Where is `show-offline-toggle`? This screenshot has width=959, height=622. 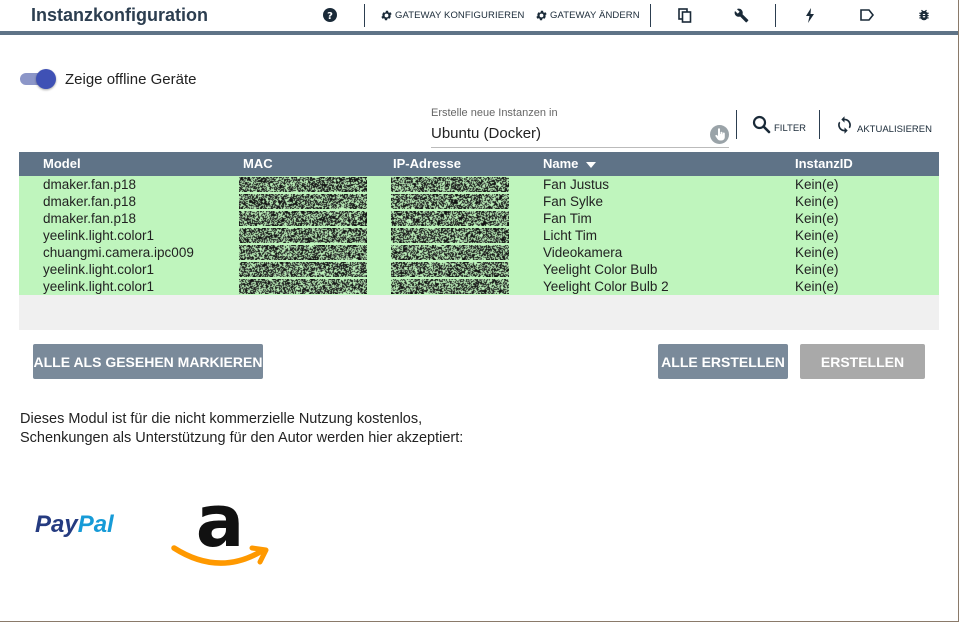
show-offline-toggle is located at coordinates (38, 79).